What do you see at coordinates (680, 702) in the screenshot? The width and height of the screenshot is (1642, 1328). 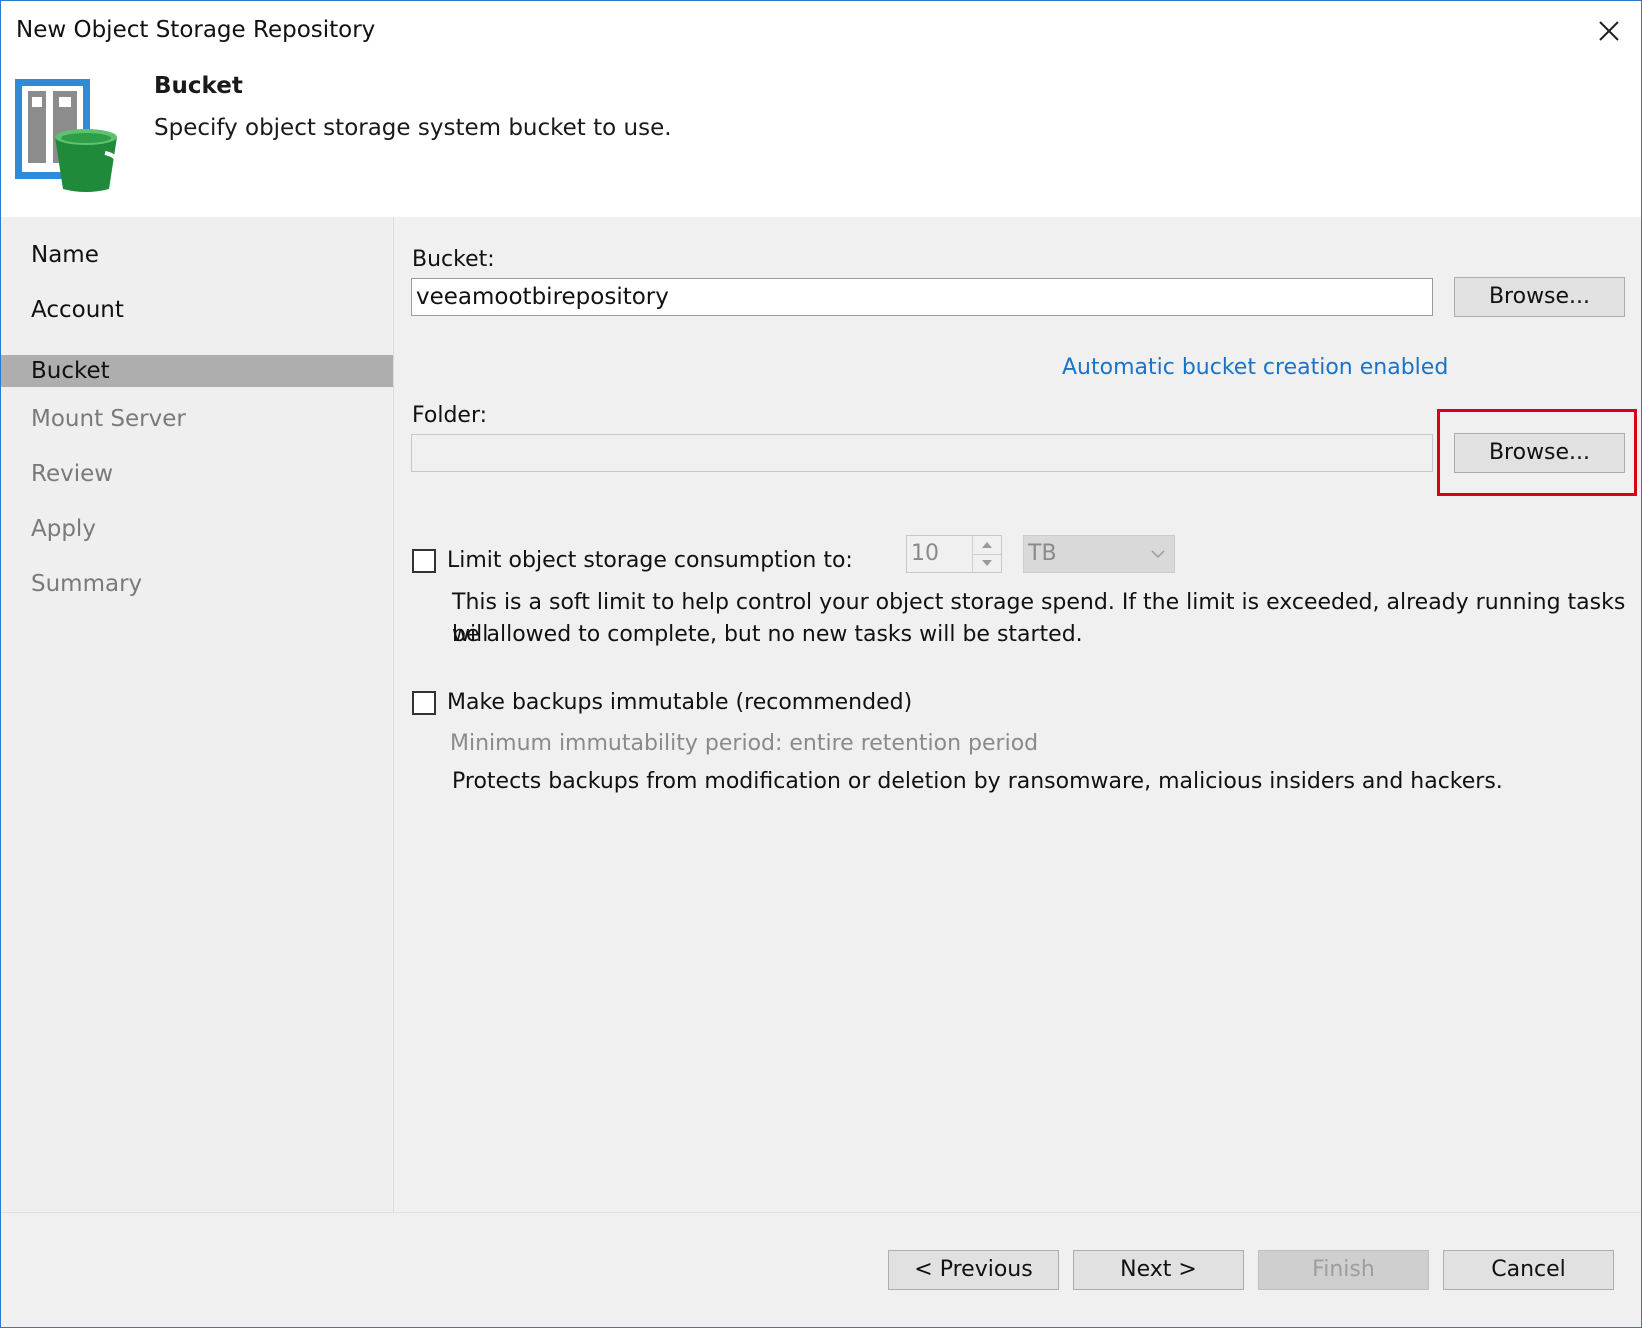 I see `immutable-label: Make backups immutable (recommended)` at bounding box center [680, 702].